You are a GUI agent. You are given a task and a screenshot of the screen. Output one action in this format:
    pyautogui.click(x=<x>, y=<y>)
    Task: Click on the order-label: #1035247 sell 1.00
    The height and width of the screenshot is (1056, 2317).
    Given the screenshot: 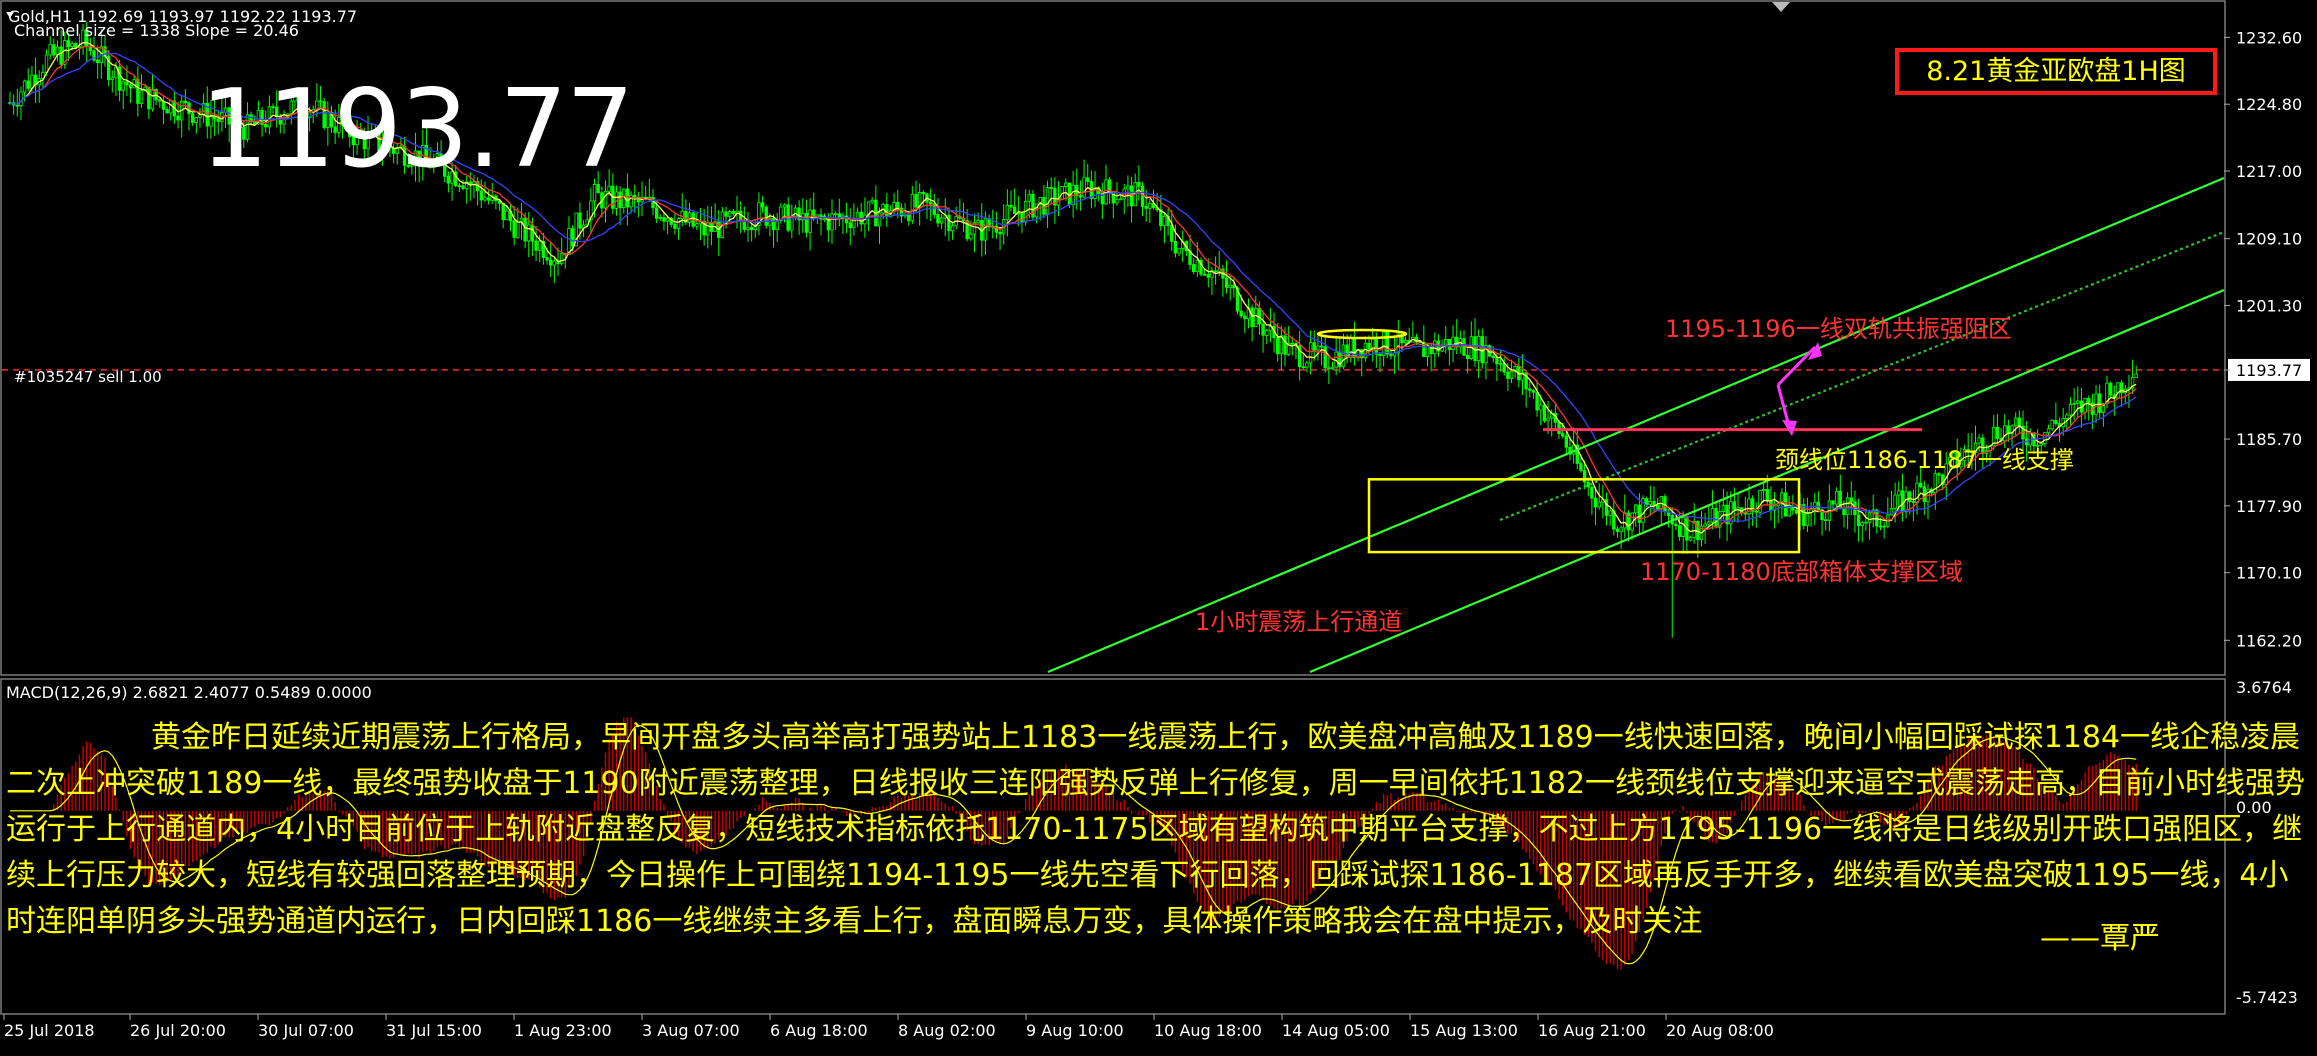 What is the action you would take?
    pyautogui.click(x=88, y=377)
    